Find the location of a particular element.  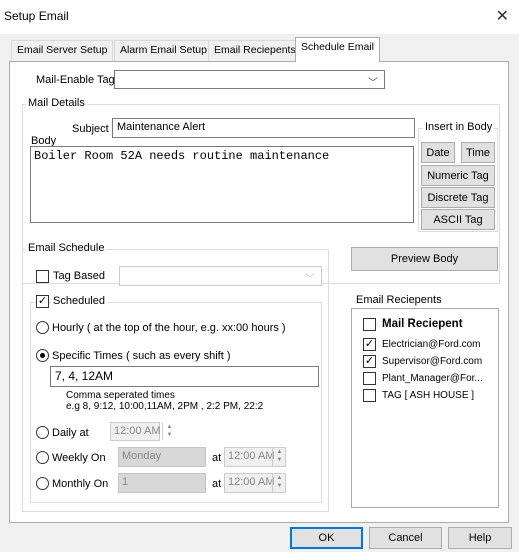

cancel-button: Cancel is located at coordinates (405, 538).